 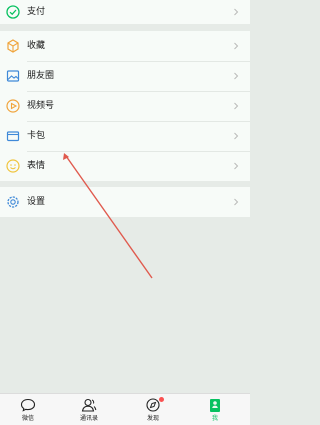 I want to click on chats-icon, so click(x=28, y=405).